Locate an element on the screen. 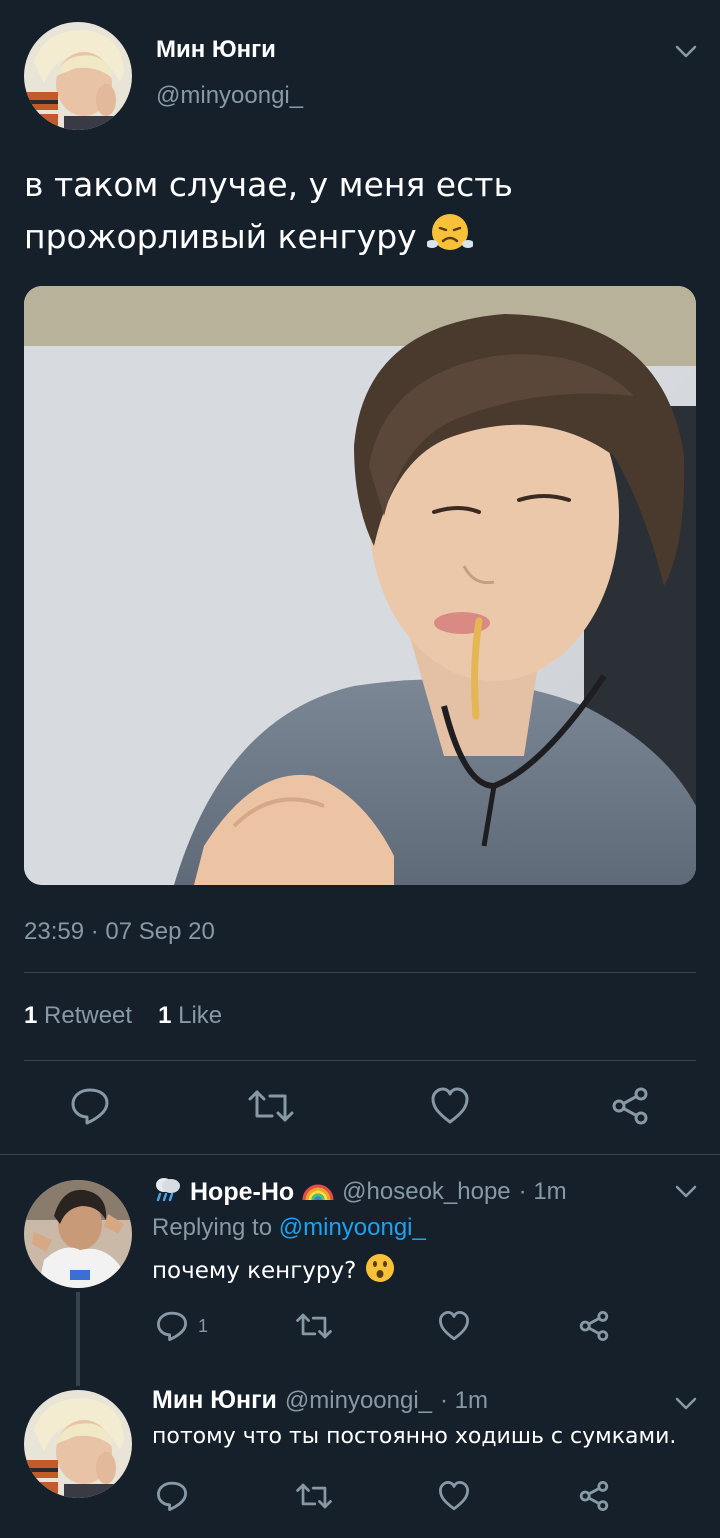 This screenshot has height=1538, width=720. rain-cloud-icon is located at coordinates (167, 1192).